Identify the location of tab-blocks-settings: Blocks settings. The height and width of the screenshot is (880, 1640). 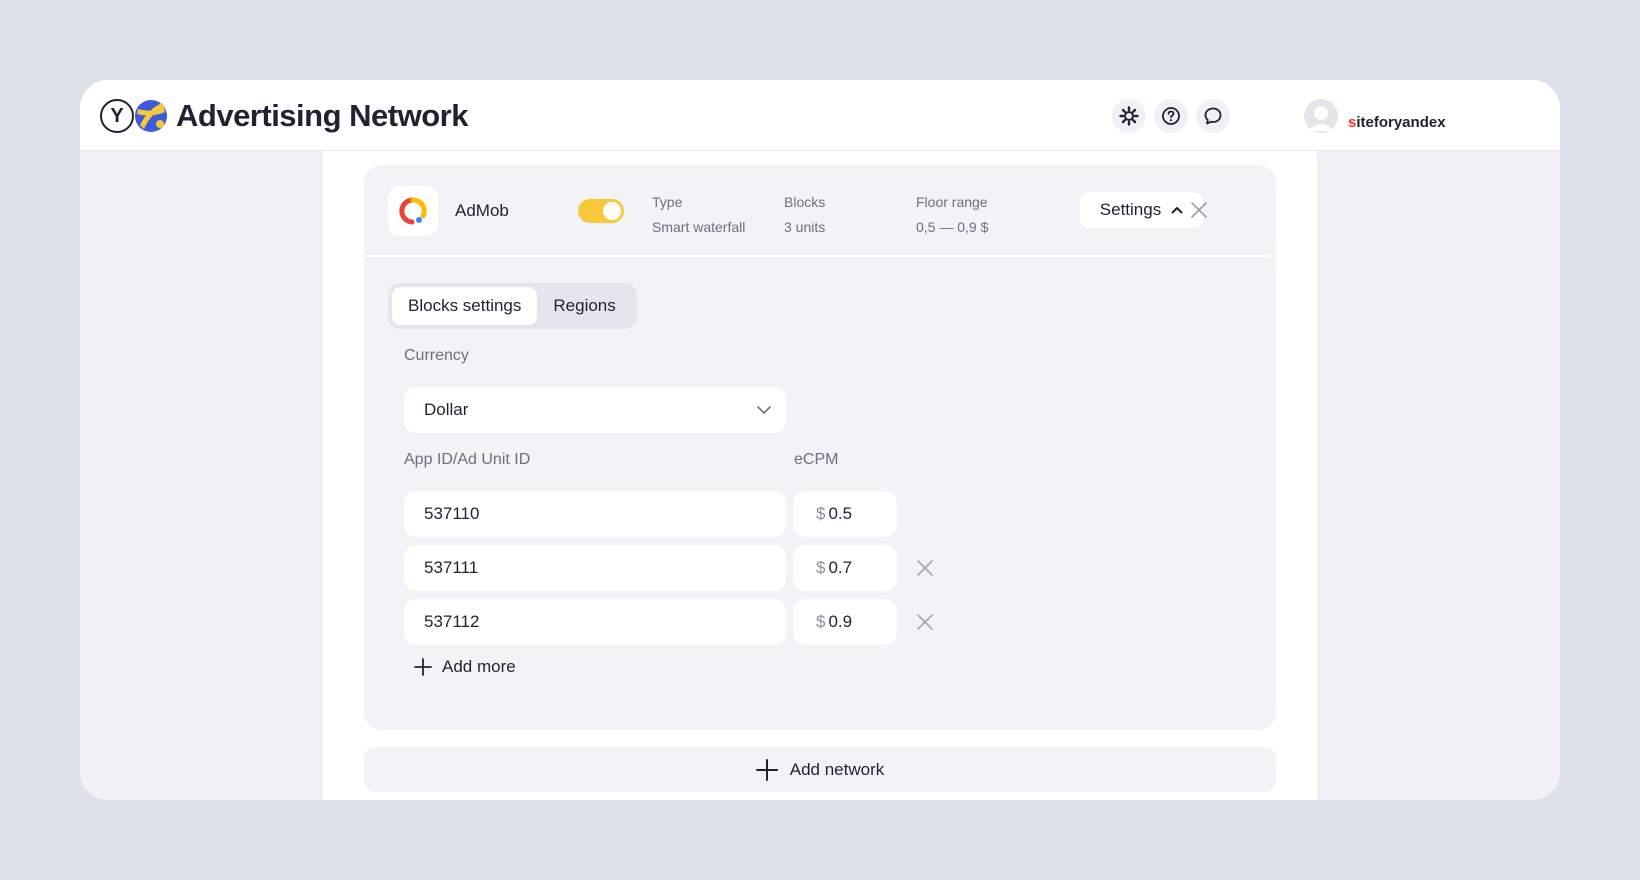
(465, 306).